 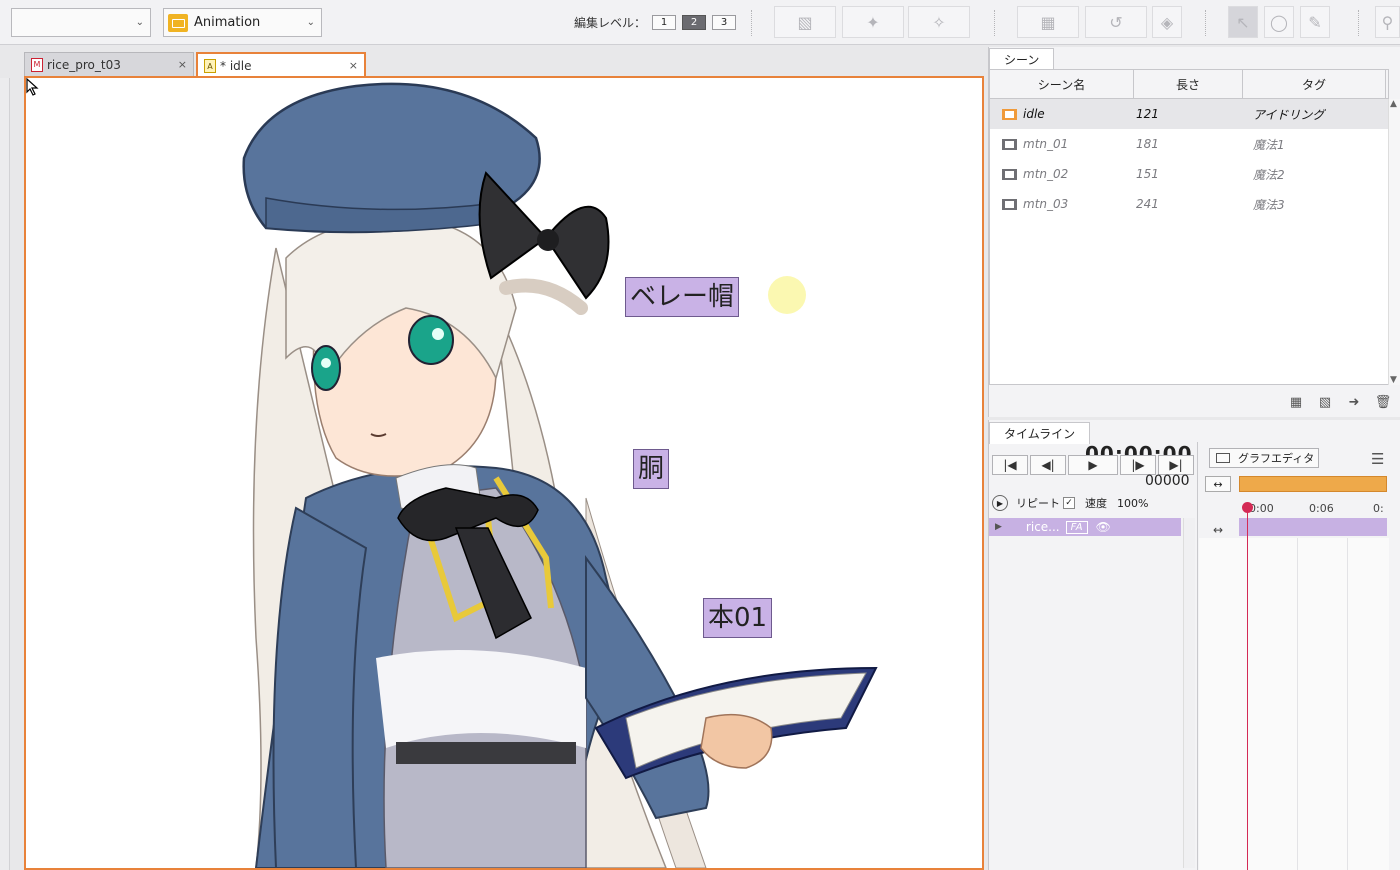 What do you see at coordinates (1069, 503) in the screenshot?
I see `repeat-checkbox: ✓` at bounding box center [1069, 503].